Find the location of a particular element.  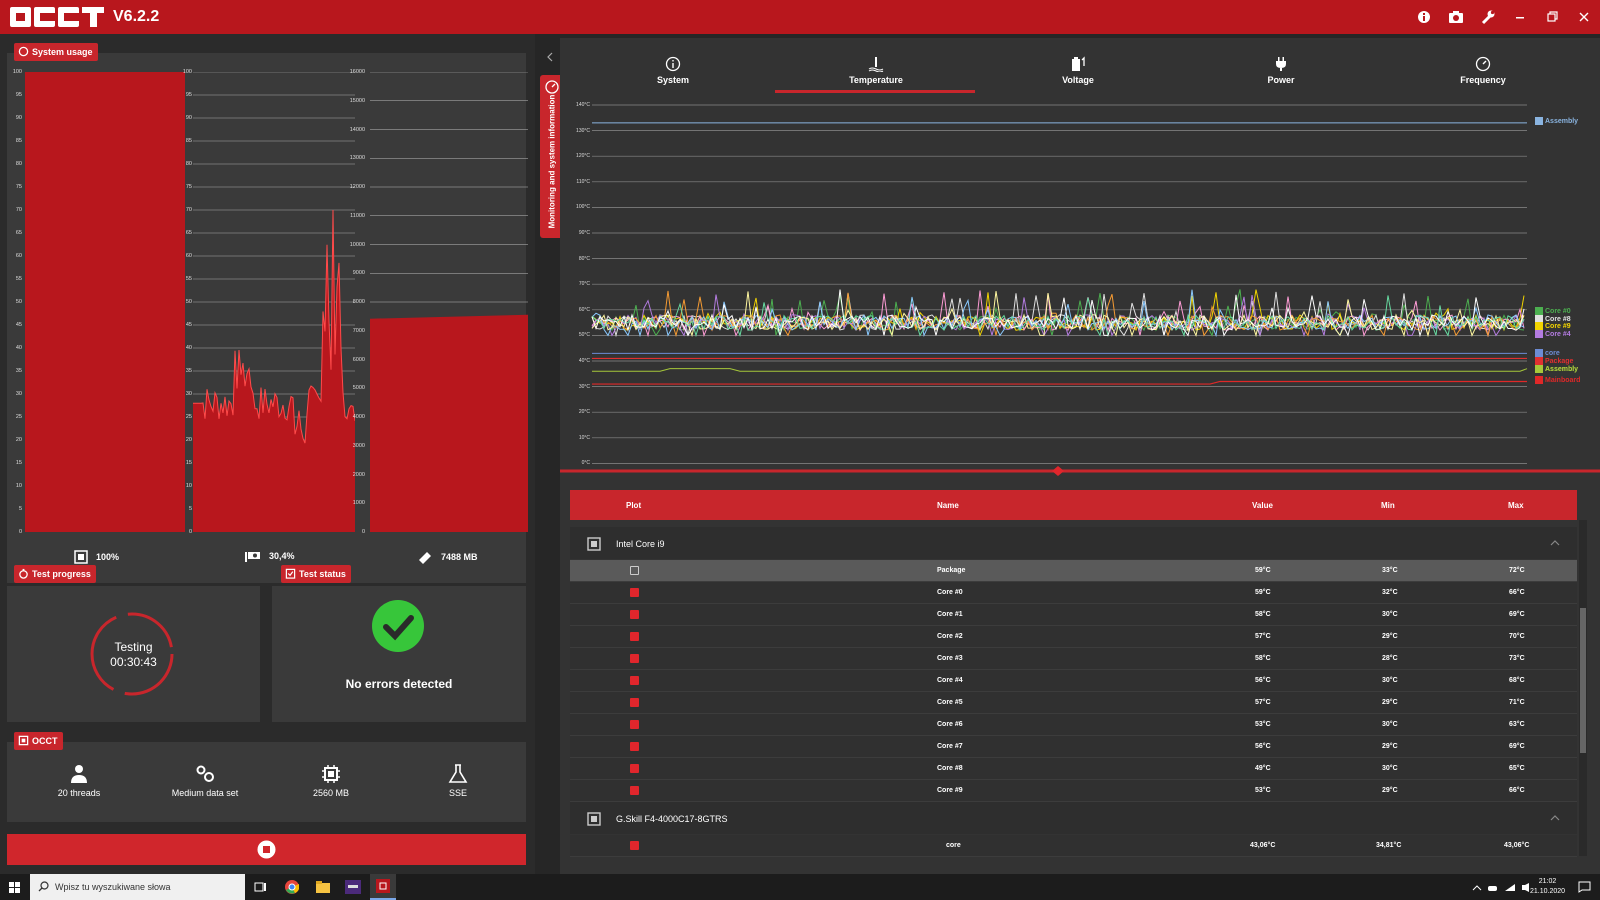

notifications-icon is located at coordinates (1584, 887).